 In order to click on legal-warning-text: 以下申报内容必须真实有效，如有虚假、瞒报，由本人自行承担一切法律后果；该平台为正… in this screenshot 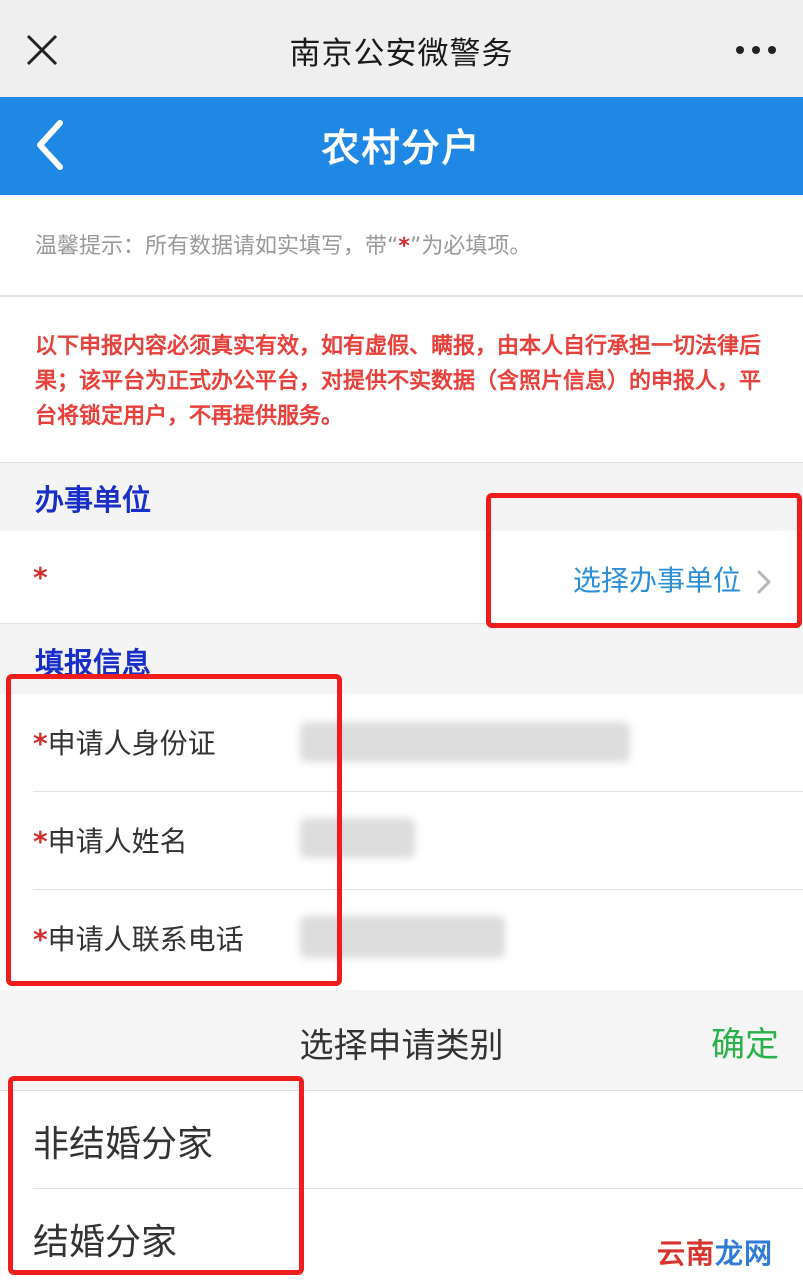, I will do `click(398, 381)`.